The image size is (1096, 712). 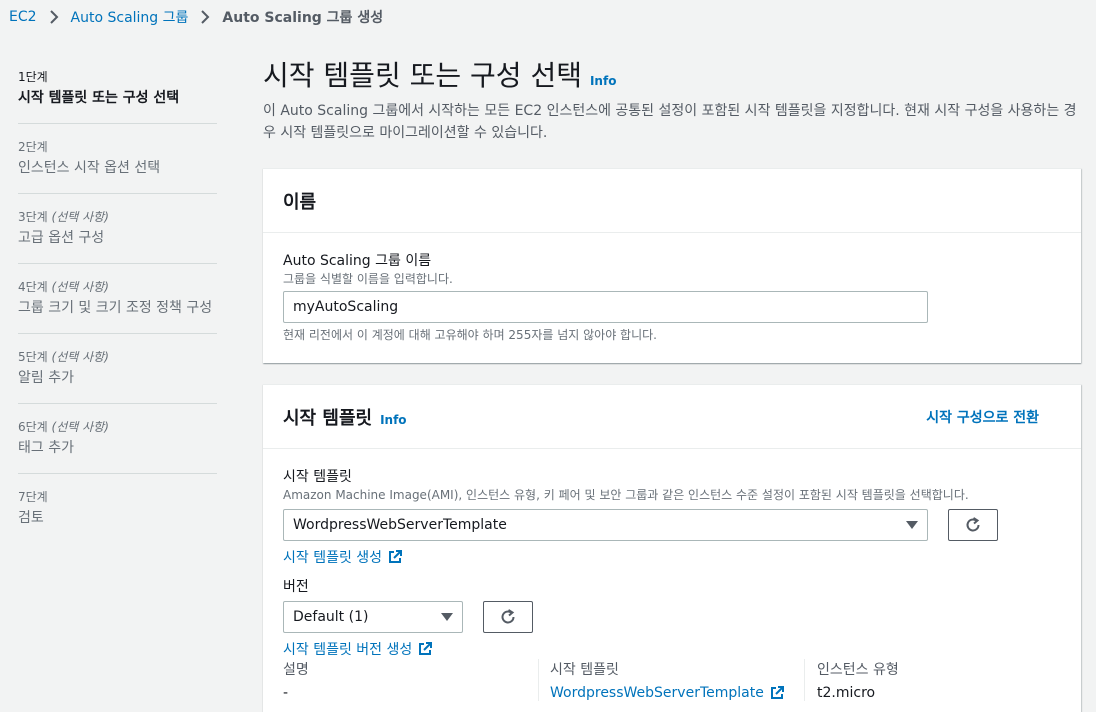 I want to click on step-7: 7단계 검토, so click(x=117, y=514).